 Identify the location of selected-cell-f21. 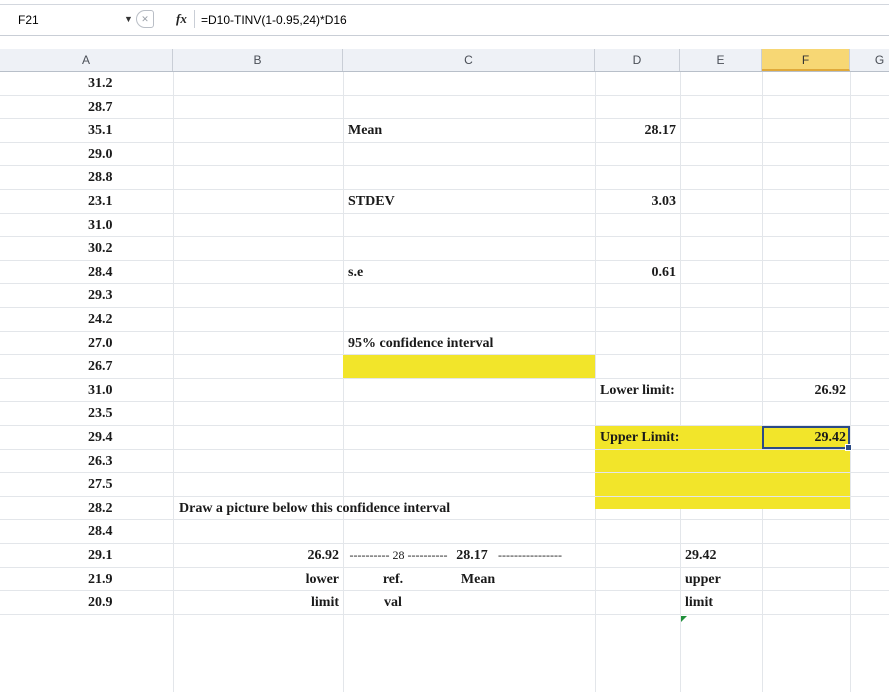
(807, 438).